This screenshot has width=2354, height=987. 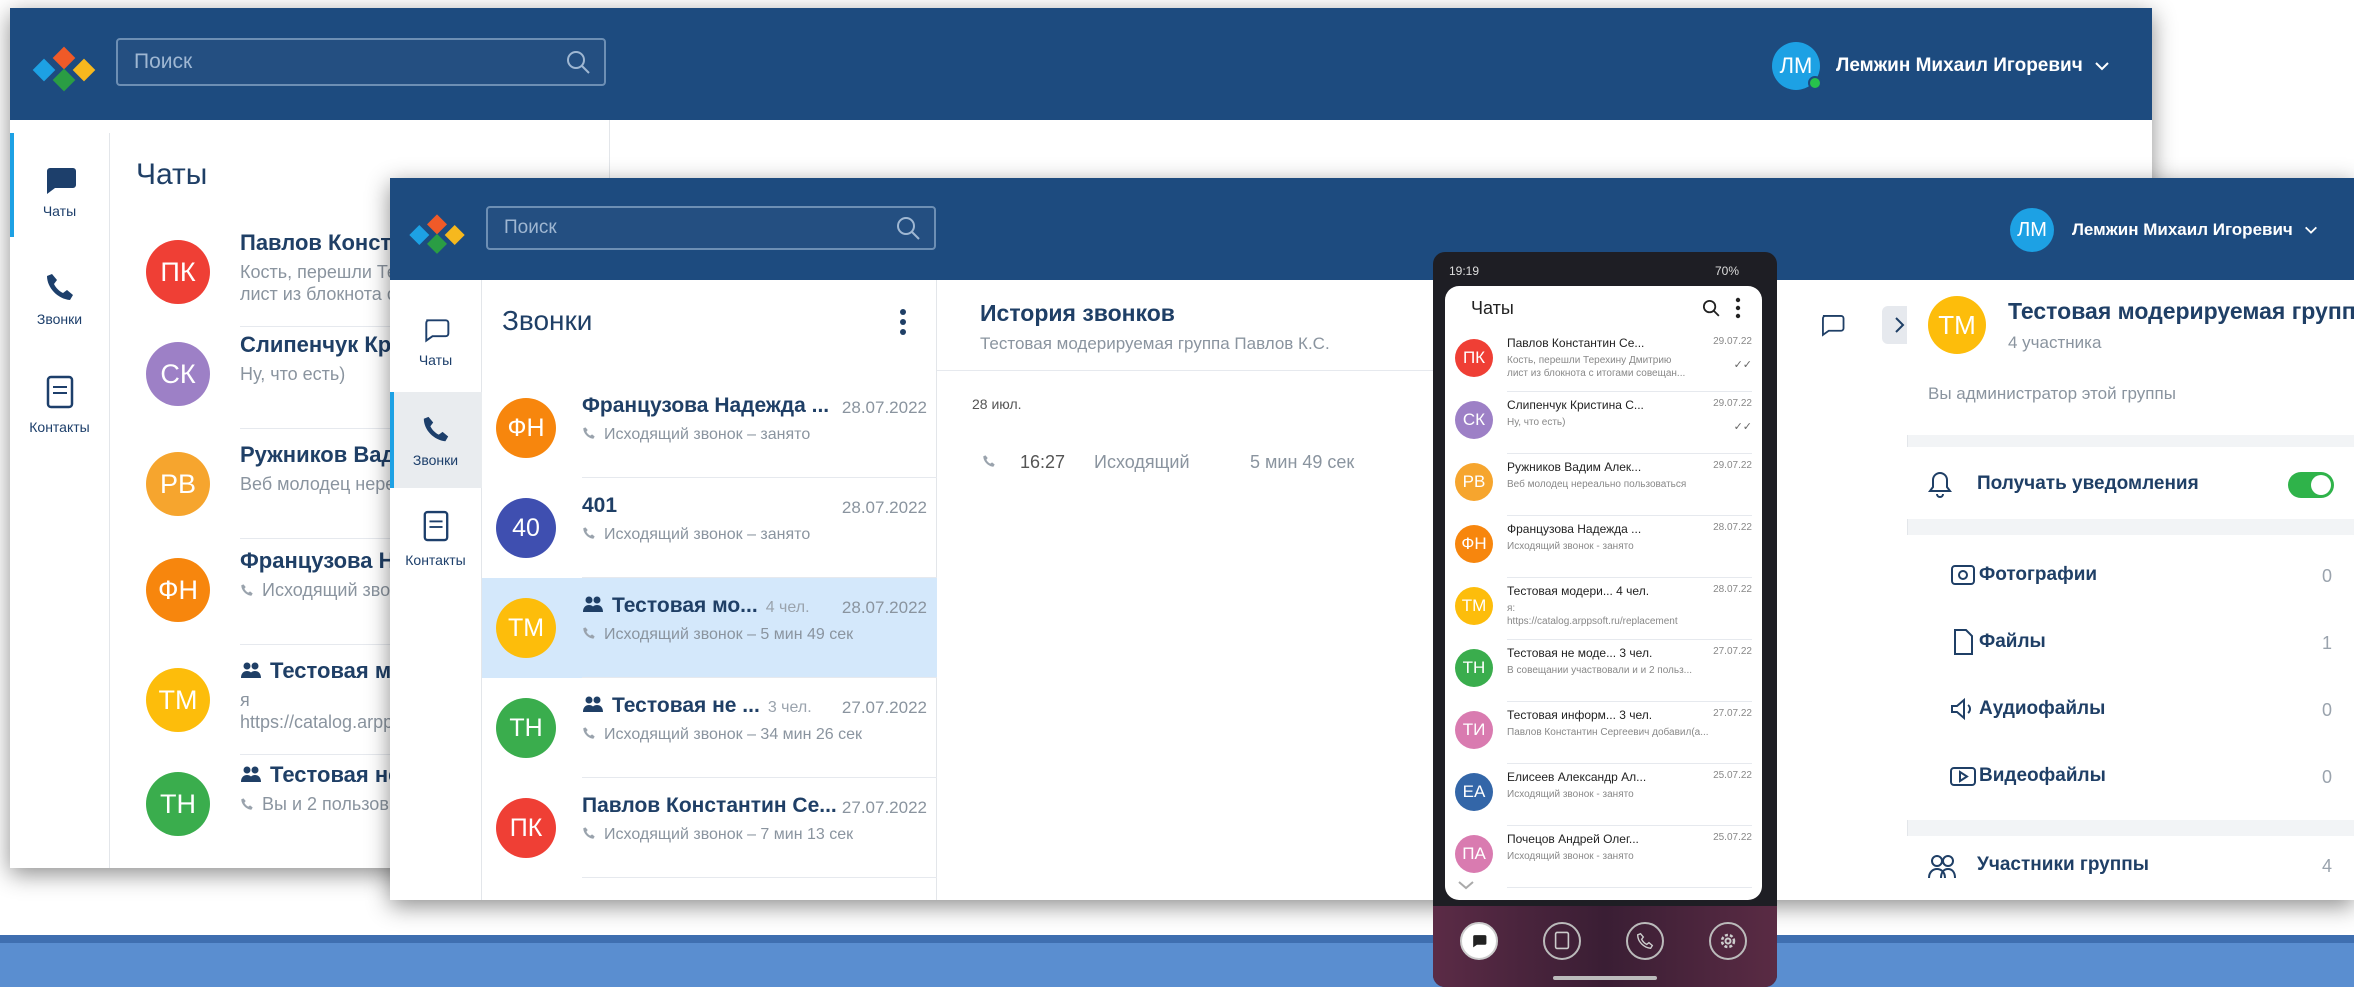 I want to click on admin-note: Вы администратор этой группы, so click(x=2052, y=393).